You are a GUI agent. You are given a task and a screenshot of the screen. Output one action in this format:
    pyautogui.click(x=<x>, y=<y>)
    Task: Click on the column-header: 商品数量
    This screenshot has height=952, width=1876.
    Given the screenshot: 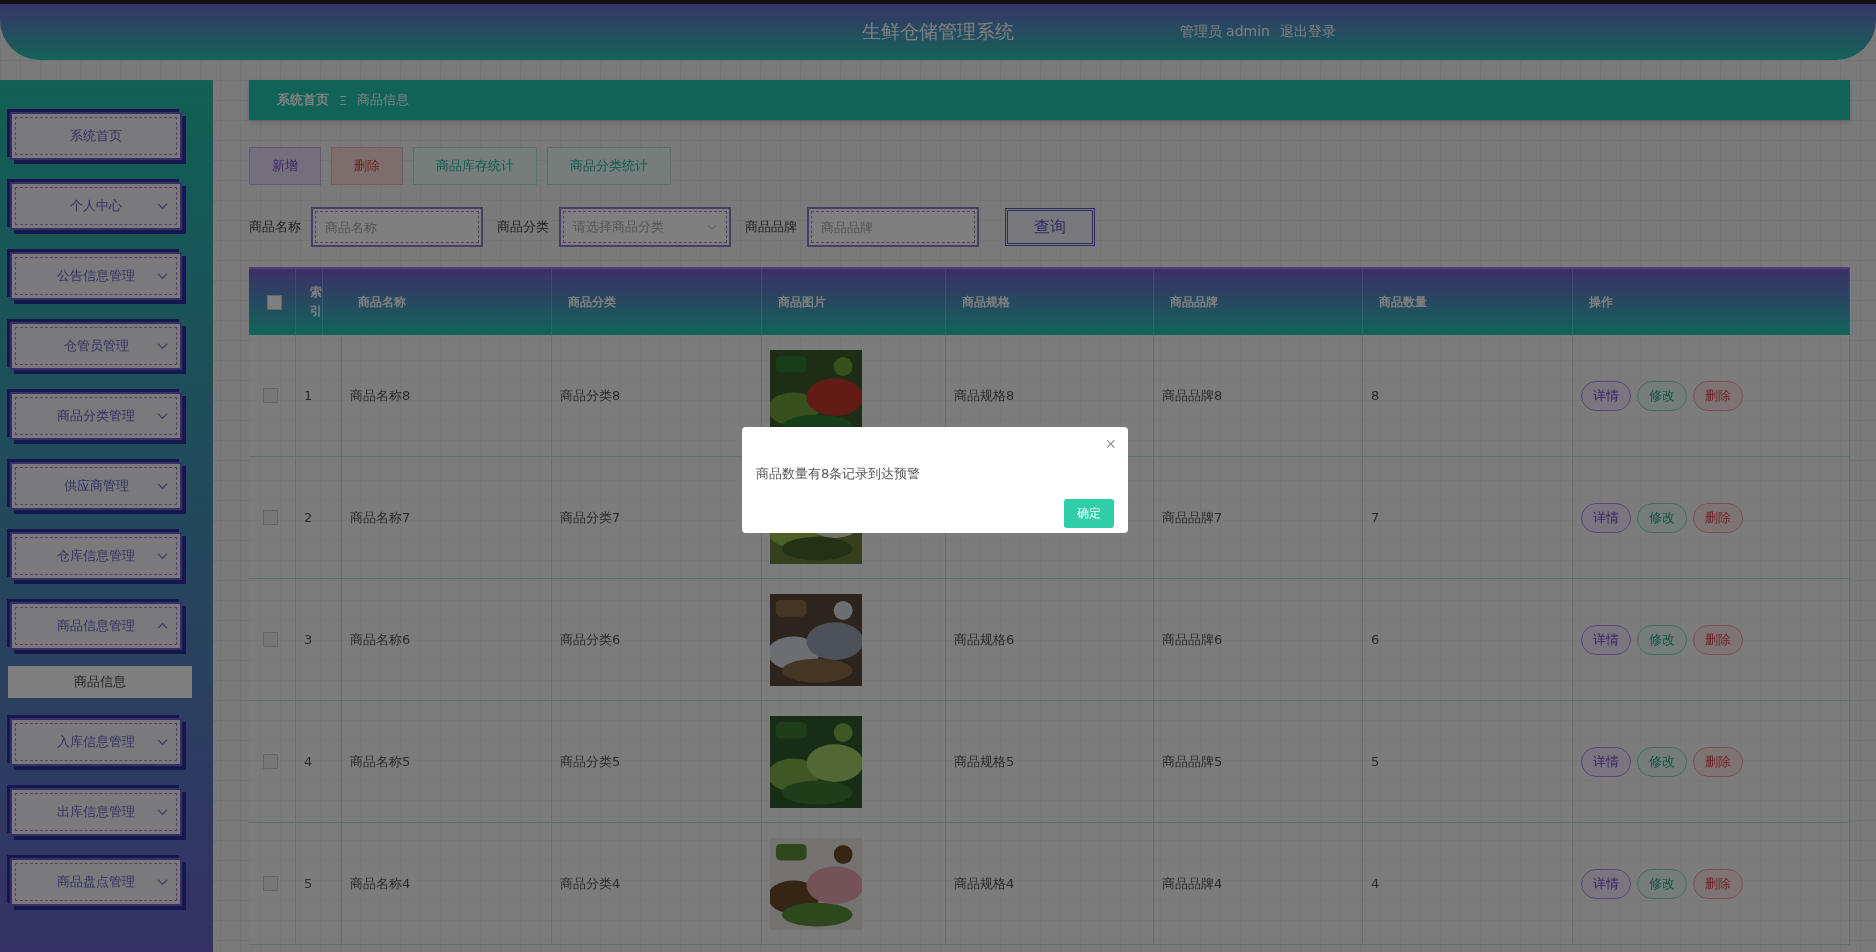 What is the action you would take?
    pyautogui.click(x=1403, y=302)
    